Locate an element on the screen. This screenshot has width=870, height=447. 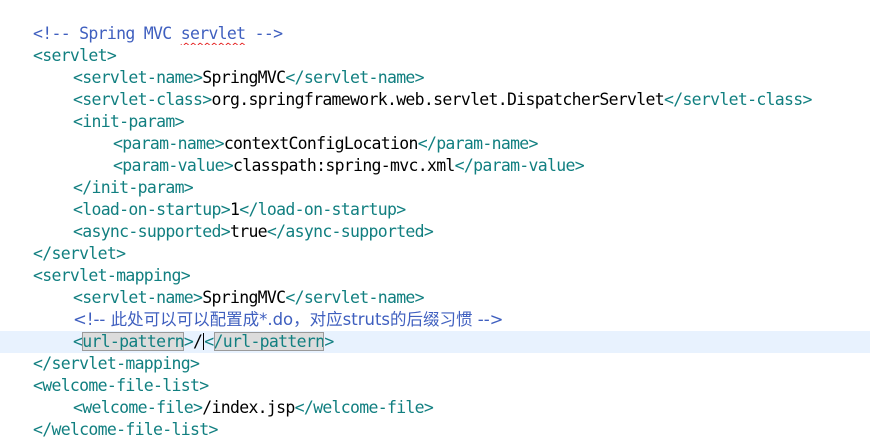
xml-tag-open: <async-supported> is located at coordinates (152, 231).